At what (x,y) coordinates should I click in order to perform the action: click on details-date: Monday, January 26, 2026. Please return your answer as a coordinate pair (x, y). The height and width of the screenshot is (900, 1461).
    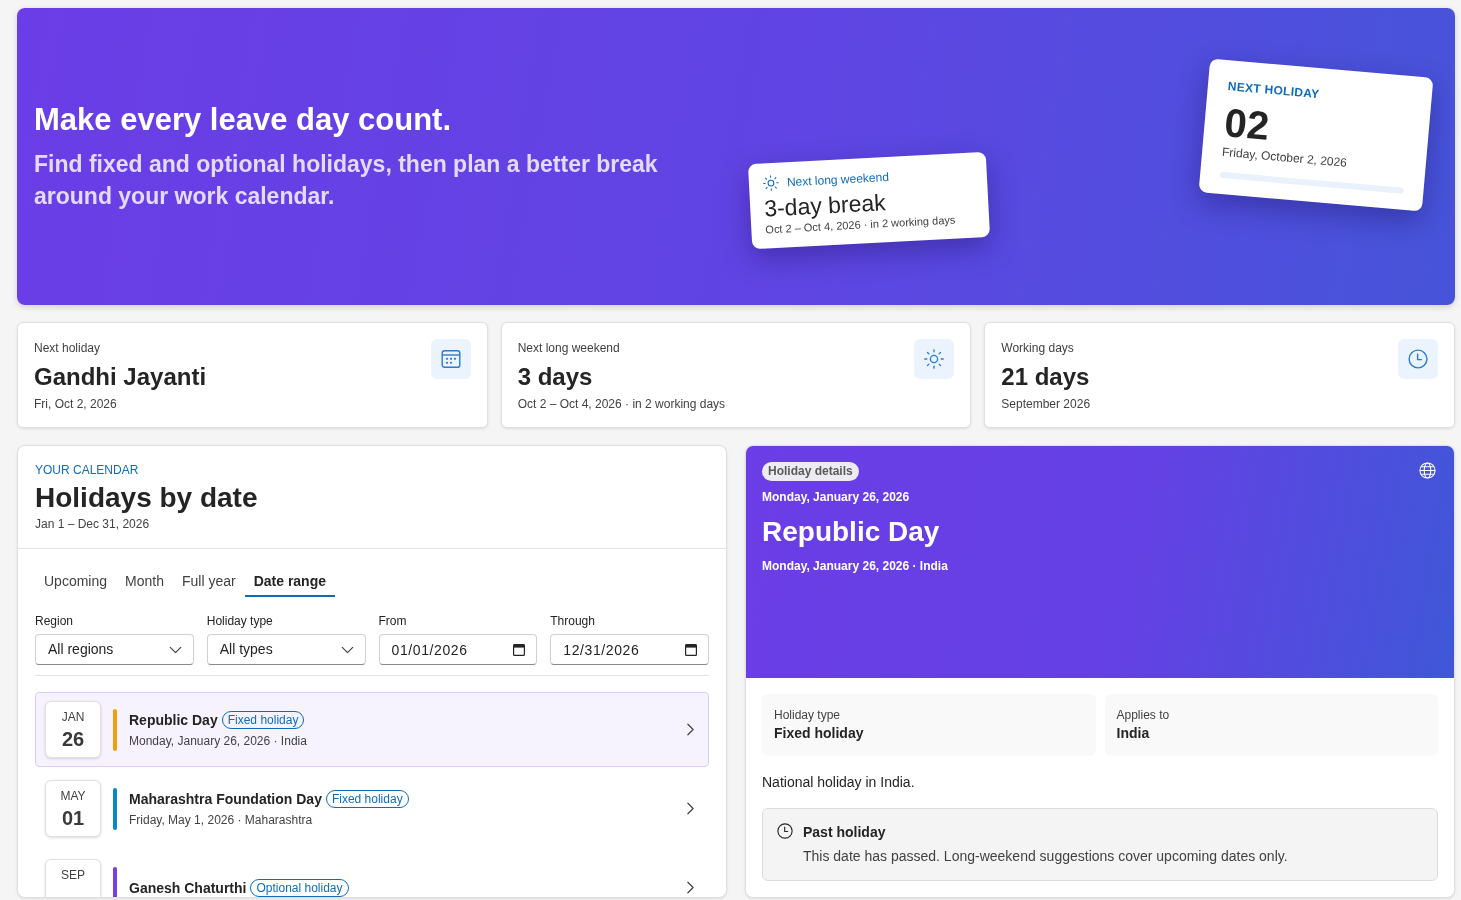
    Looking at the image, I should click on (836, 497).